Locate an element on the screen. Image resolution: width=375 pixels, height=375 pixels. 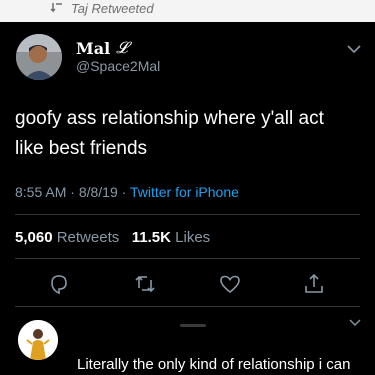
user-handle: @Space2Mal is located at coordinates (118, 66).